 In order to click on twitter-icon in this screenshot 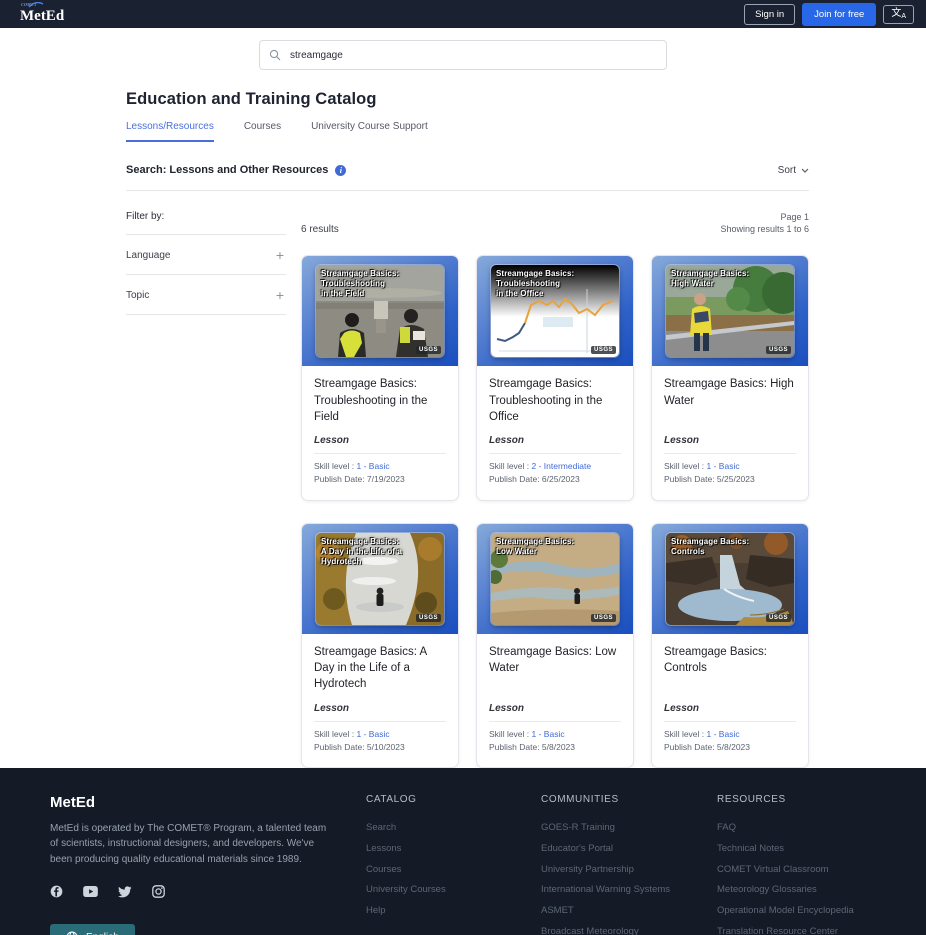, I will do `click(125, 892)`.